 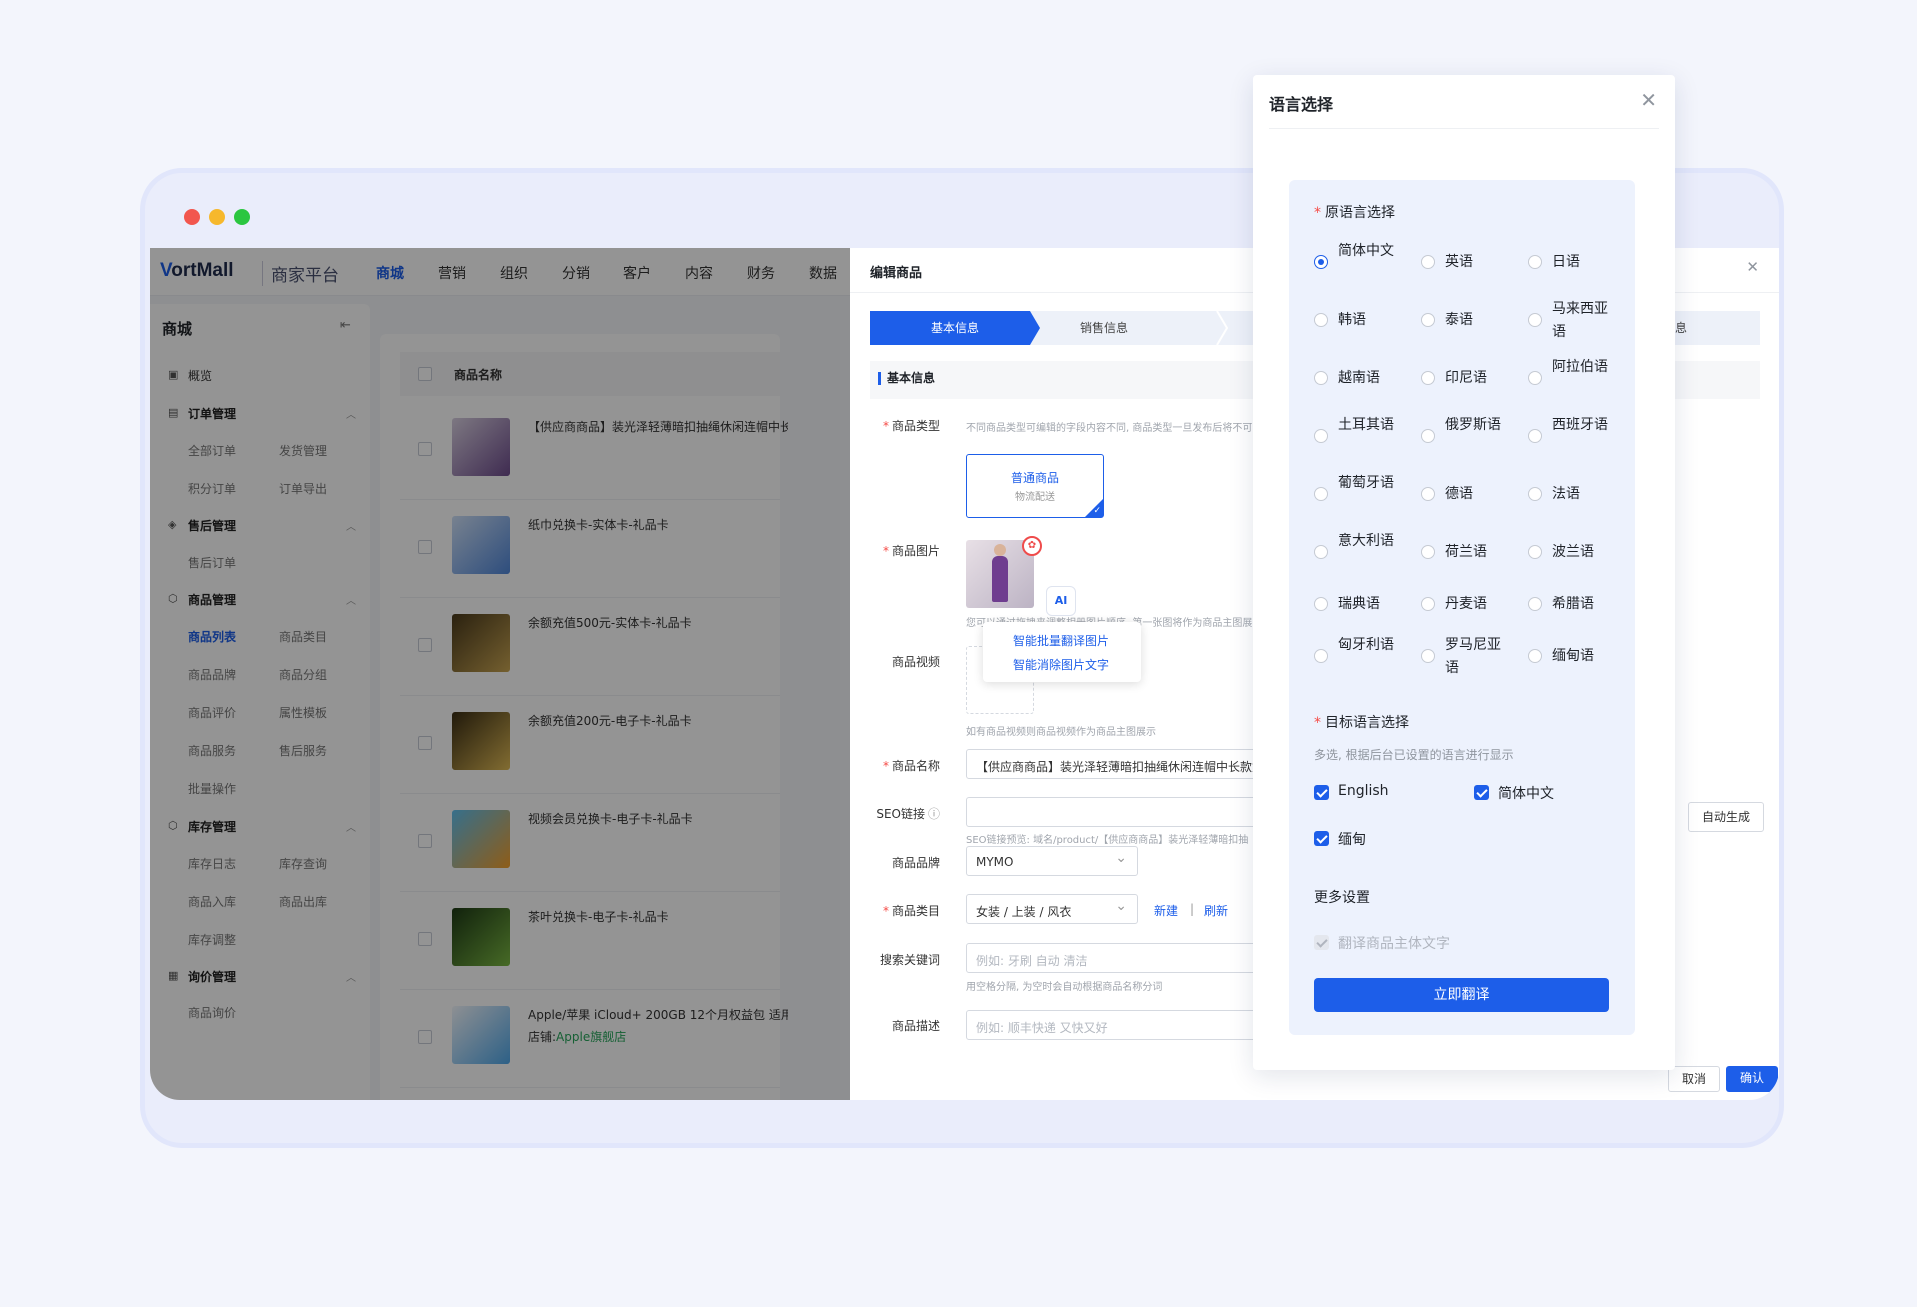 What do you see at coordinates (1474, 494) in the screenshot?
I see `lang-label: 德语` at bounding box center [1474, 494].